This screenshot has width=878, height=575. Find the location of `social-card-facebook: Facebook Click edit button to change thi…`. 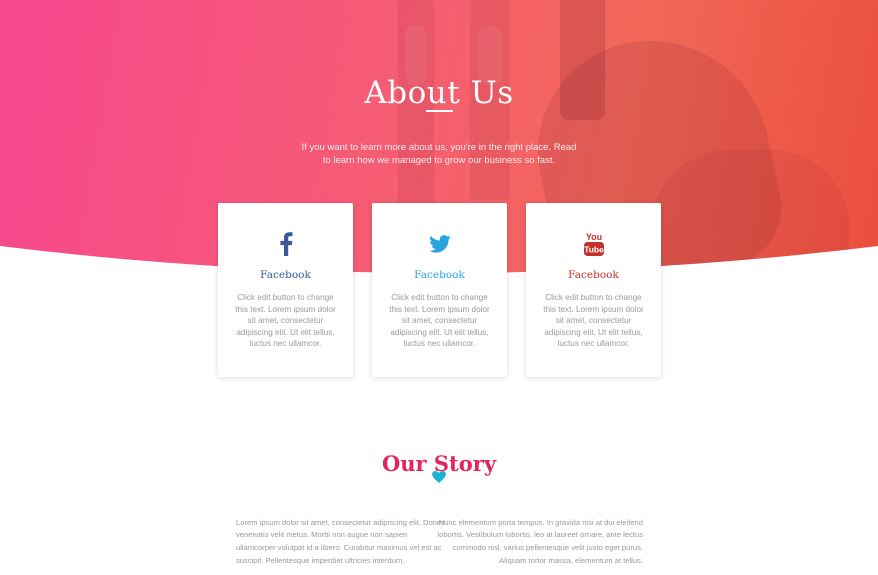

social-card-facebook: Facebook Click edit button to change thi… is located at coordinates (285, 290).